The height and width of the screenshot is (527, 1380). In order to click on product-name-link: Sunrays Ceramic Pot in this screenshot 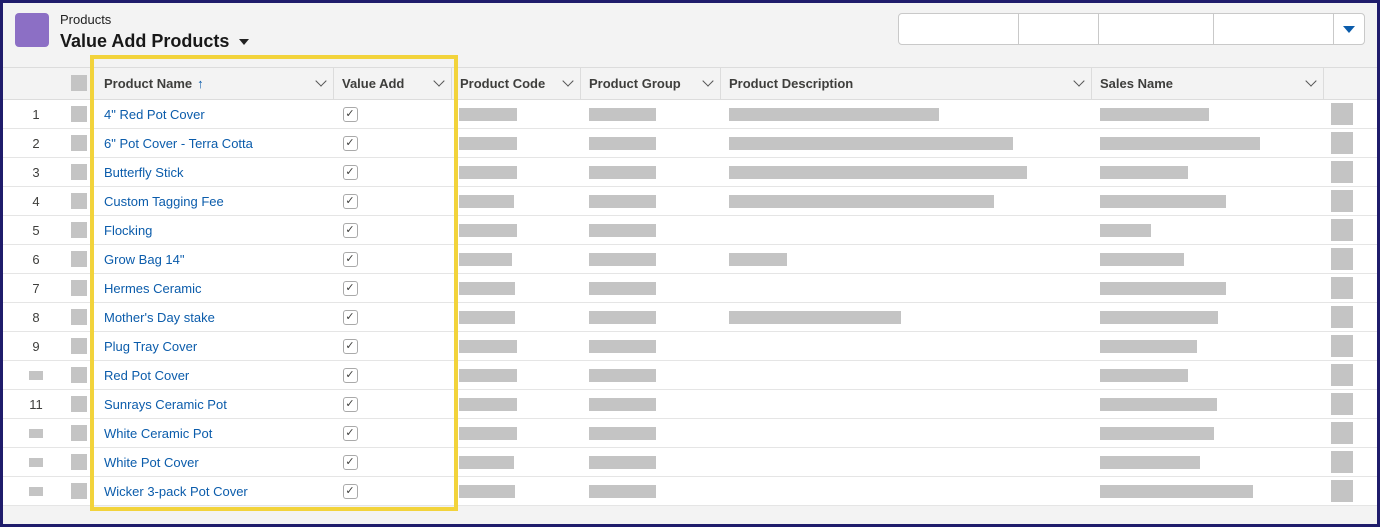, I will do `click(165, 404)`.